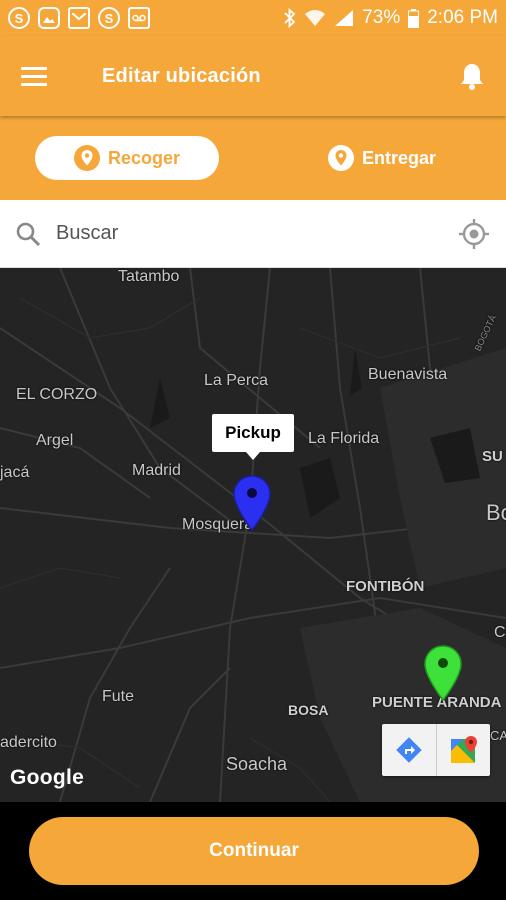 Image resolution: width=506 pixels, height=900 pixels. I want to click on map-label: EL CORZO, so click(57, 394).